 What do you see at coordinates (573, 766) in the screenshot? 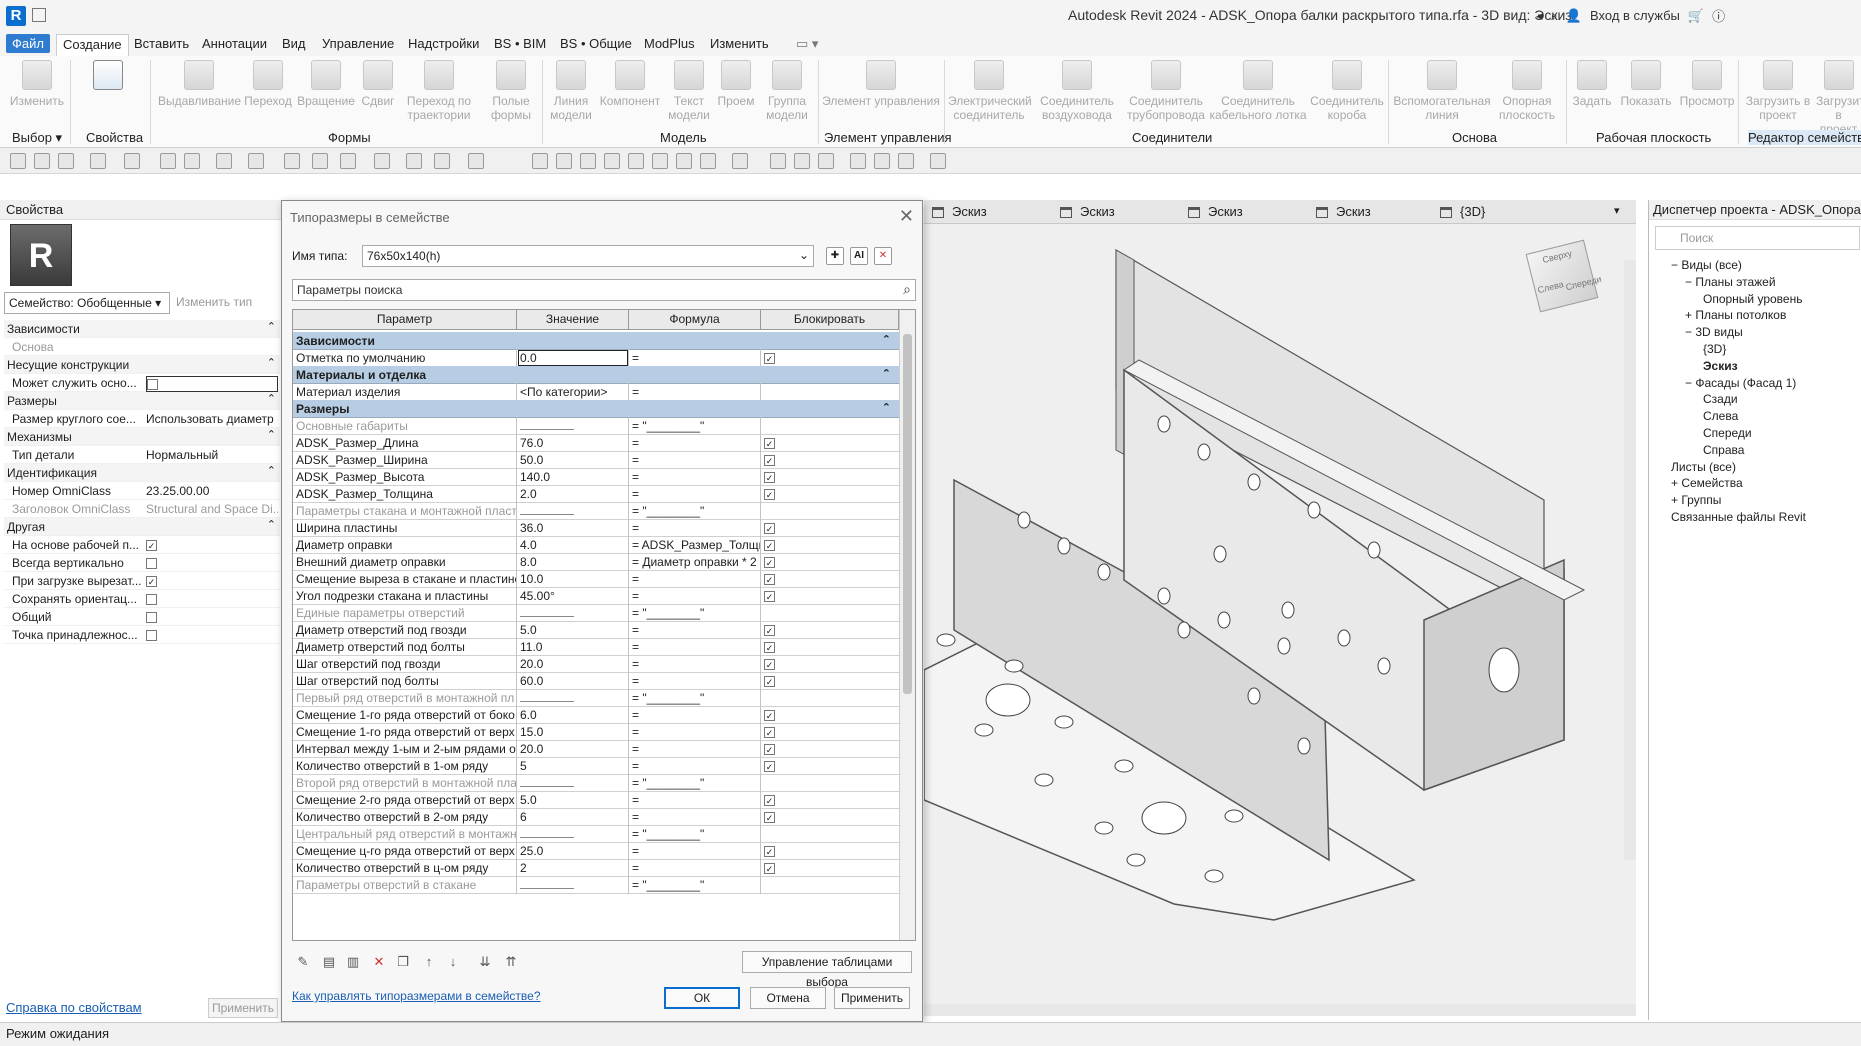
I see `parameter-value-cell: 5` at bounding box center [573, 766].